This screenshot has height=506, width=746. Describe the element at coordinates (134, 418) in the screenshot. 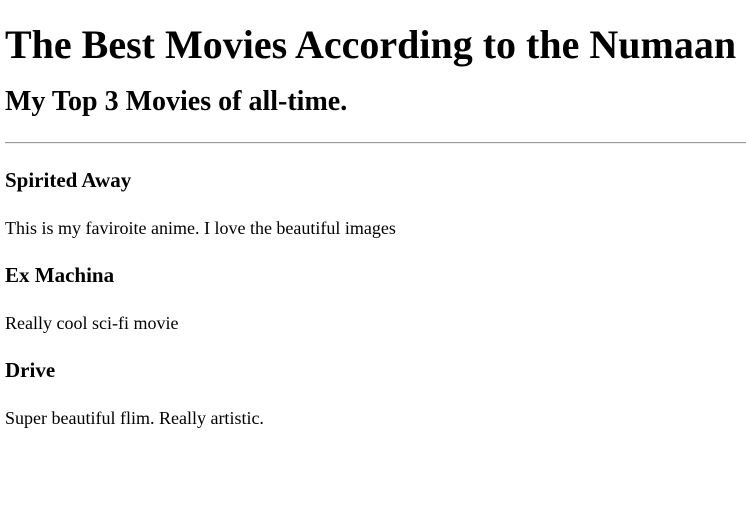

I see `movie-description: Super beautiful flim. Really artistic.` at that location.